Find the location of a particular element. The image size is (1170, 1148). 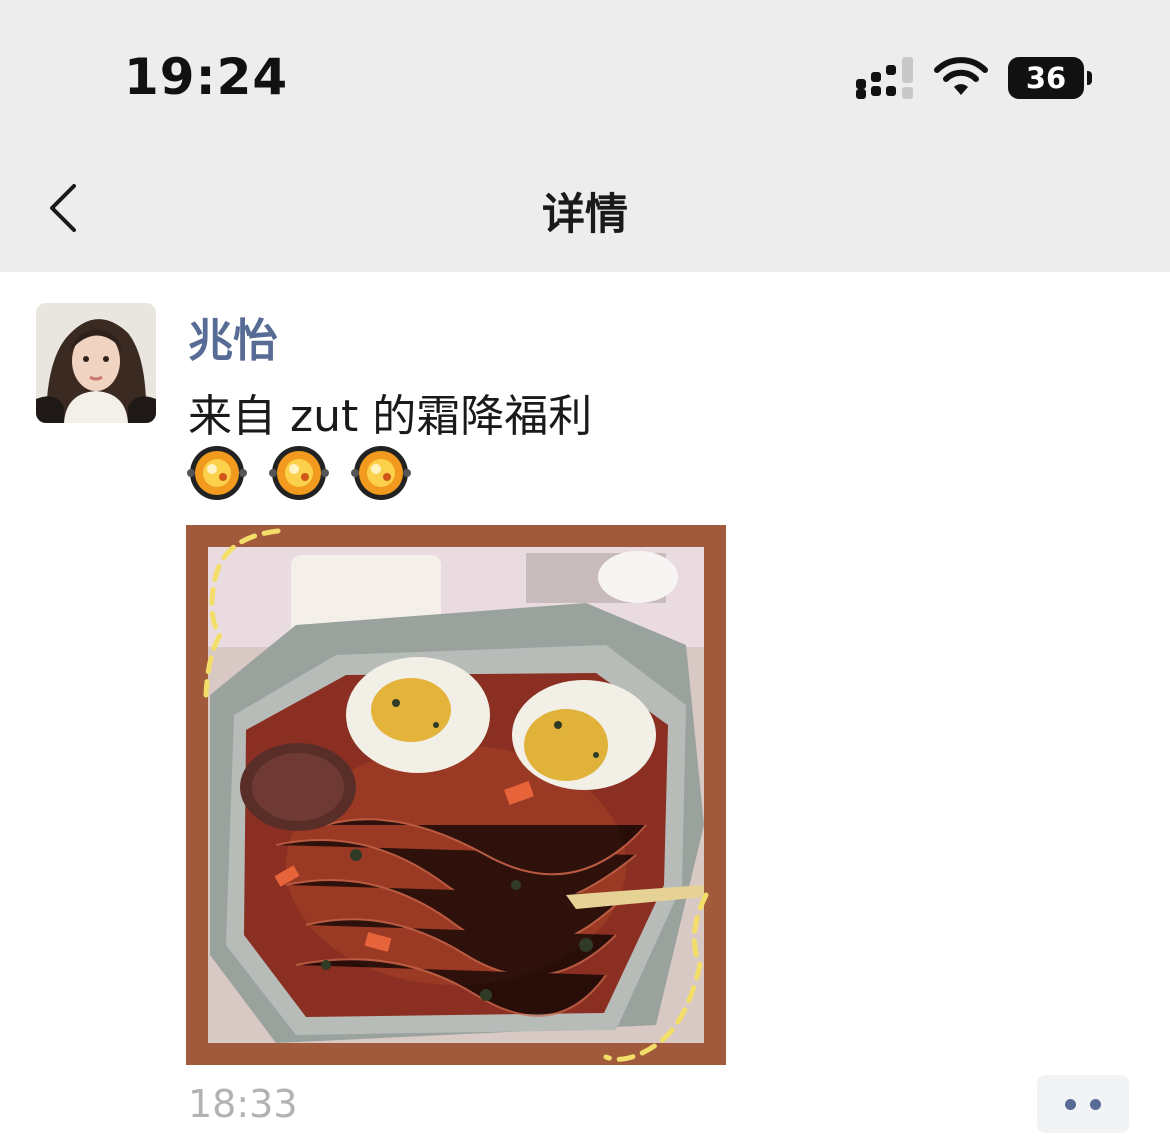

page-title: 详情 is located at coordinates (585, 215).